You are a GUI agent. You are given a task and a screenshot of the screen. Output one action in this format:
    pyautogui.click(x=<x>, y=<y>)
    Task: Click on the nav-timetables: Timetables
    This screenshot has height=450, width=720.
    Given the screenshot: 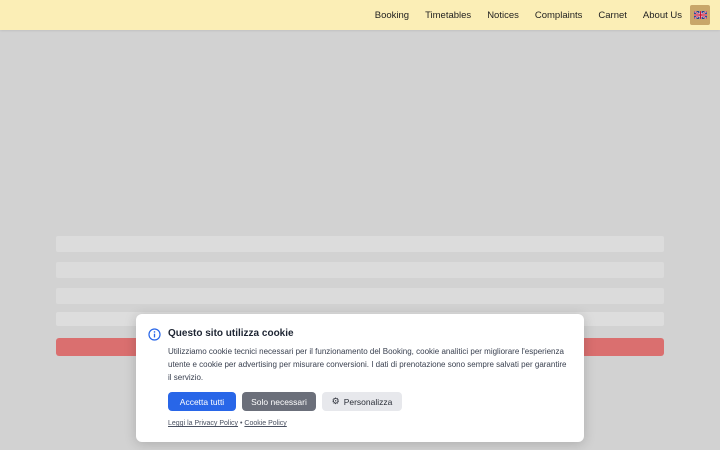 What is the action you would take?
    pyautogui.click(x=448, y=15)
    